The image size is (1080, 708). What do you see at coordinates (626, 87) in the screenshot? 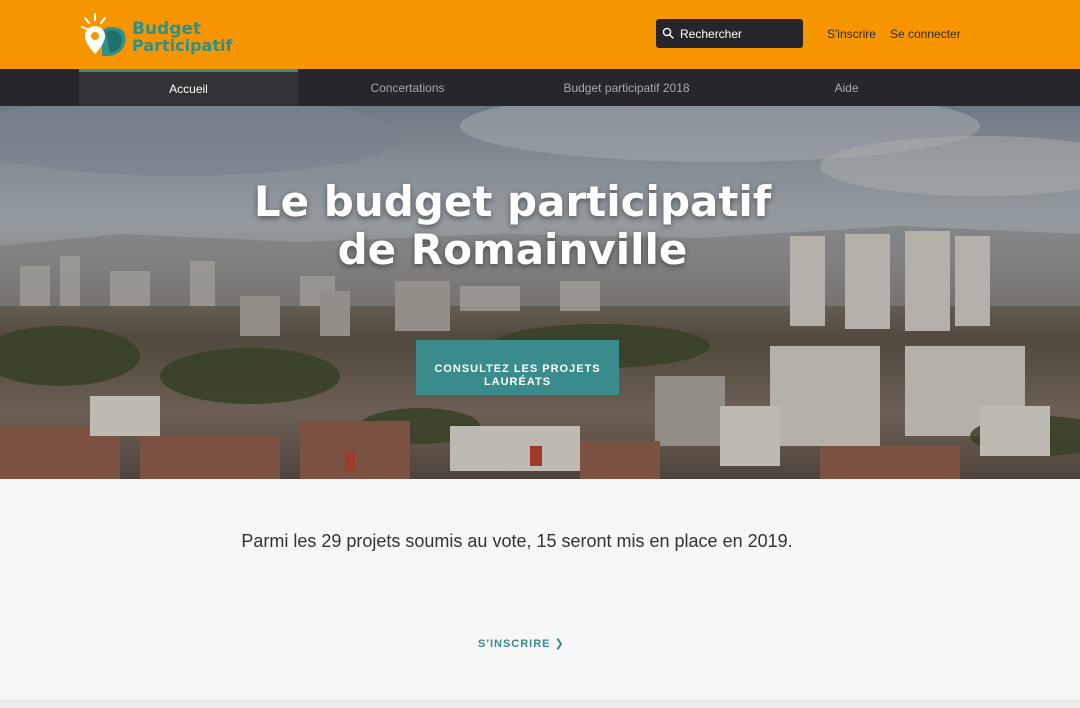
I see `tab-budget-participatif-2018: Budget participatif 2018` at bounding box center [626, 87].